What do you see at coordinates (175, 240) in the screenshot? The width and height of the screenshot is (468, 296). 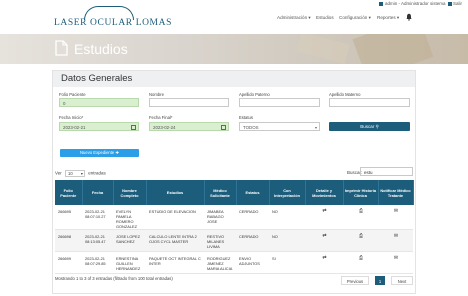 I see `estudios-cell: CALCULO LENTE INTRA 2 OJOS CYCL MASTER` at bounding box center [175, 240].